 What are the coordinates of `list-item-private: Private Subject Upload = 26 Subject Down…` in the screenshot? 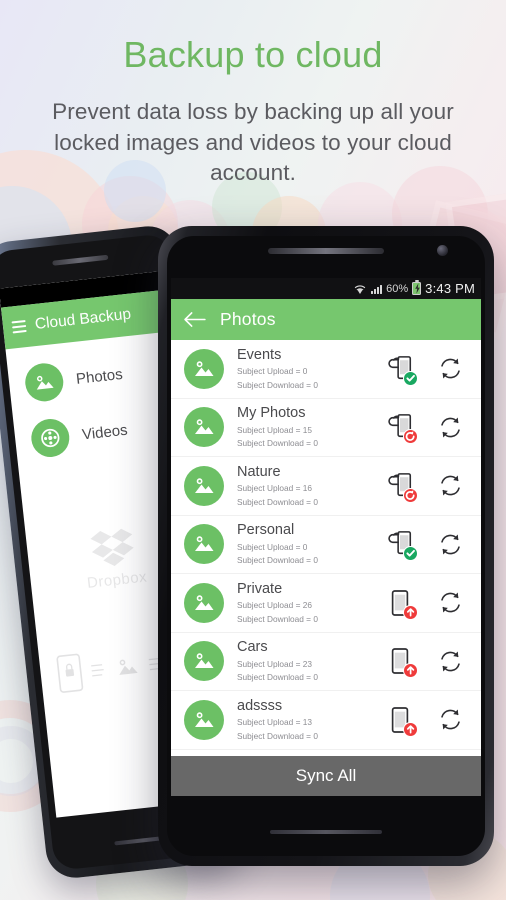 It's located at (326, 603).